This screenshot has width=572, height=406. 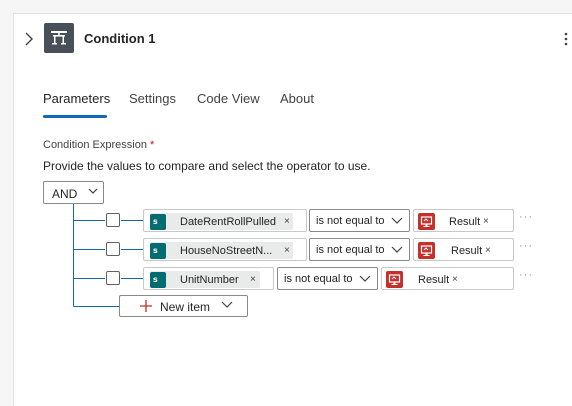 I want to click on plus-icon, so click(x=146, y=306).